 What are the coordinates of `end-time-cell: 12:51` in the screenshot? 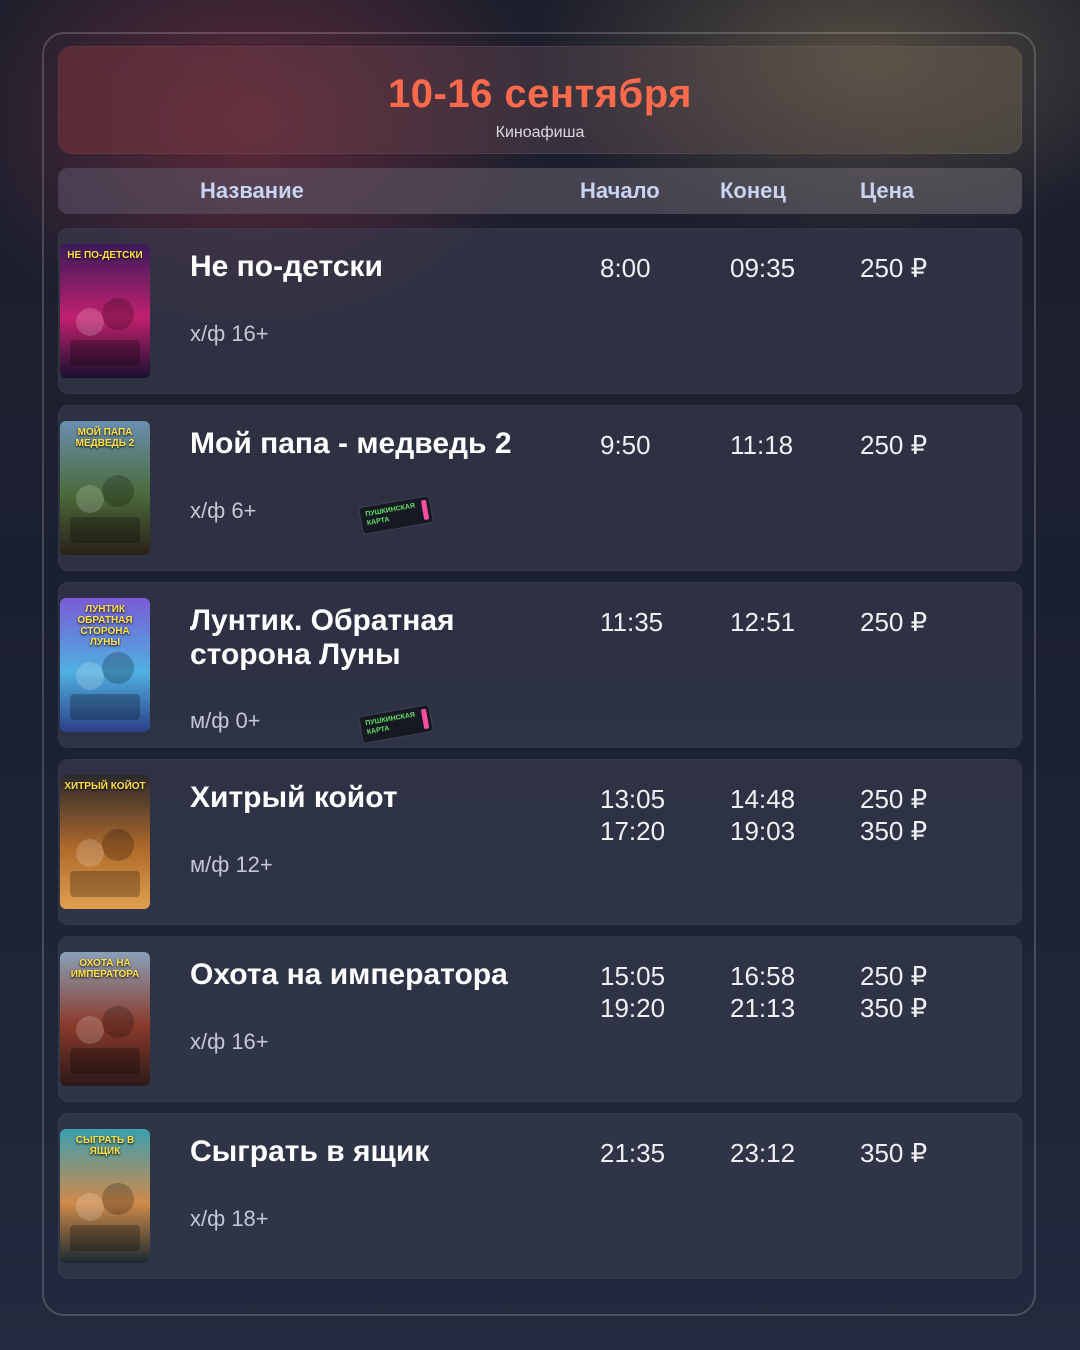 It's located at (762, 622).